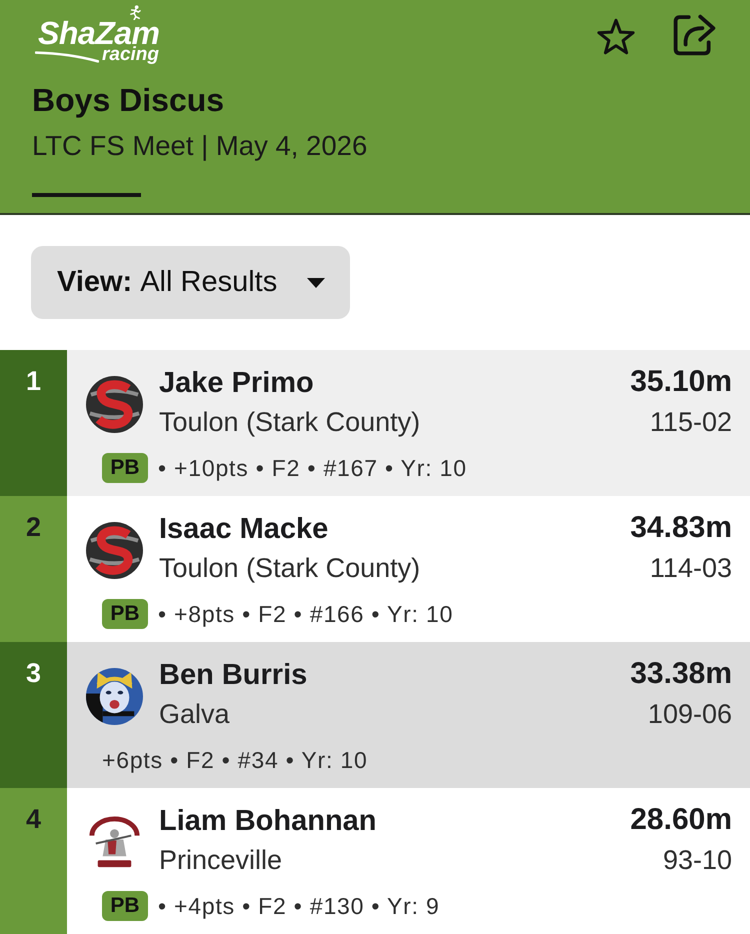  What do you see at coordinates (268, 821) in the screenshot?
I see `athlete-name: Liam Bohannan` at bounding box center [268, 821].